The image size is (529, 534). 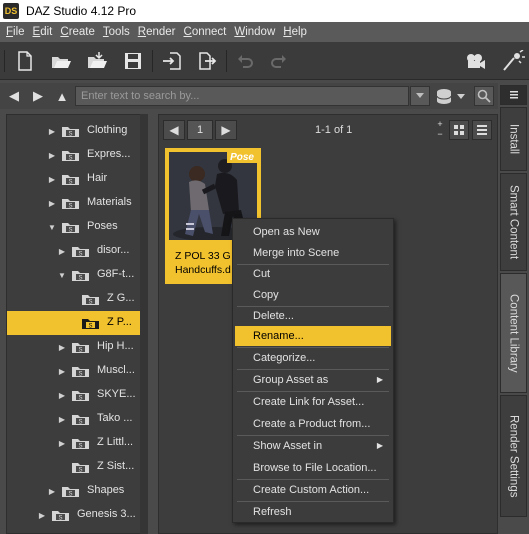 What do you see at coordinates (313, 232) in the screenshot?
I see `menu-open-as-new: Open as New` at bounding box center [313, 232].